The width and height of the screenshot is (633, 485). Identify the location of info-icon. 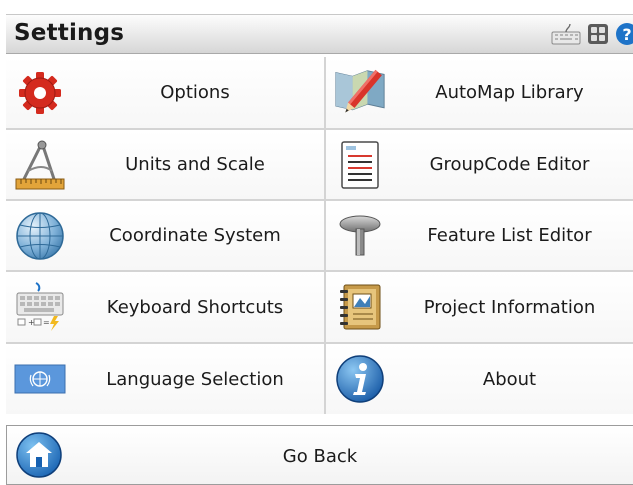
(360, 379).